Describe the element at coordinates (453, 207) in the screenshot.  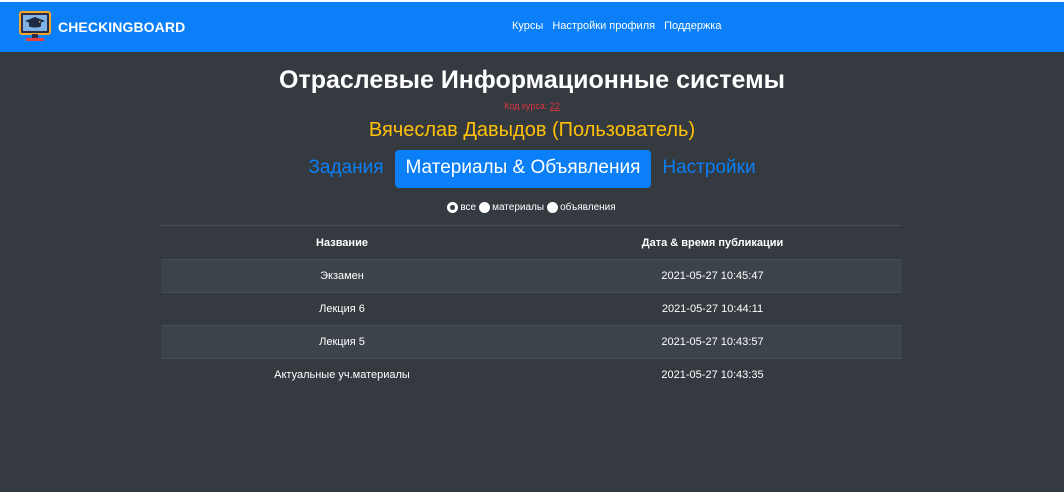
I see `filter-all-radio` at that location.